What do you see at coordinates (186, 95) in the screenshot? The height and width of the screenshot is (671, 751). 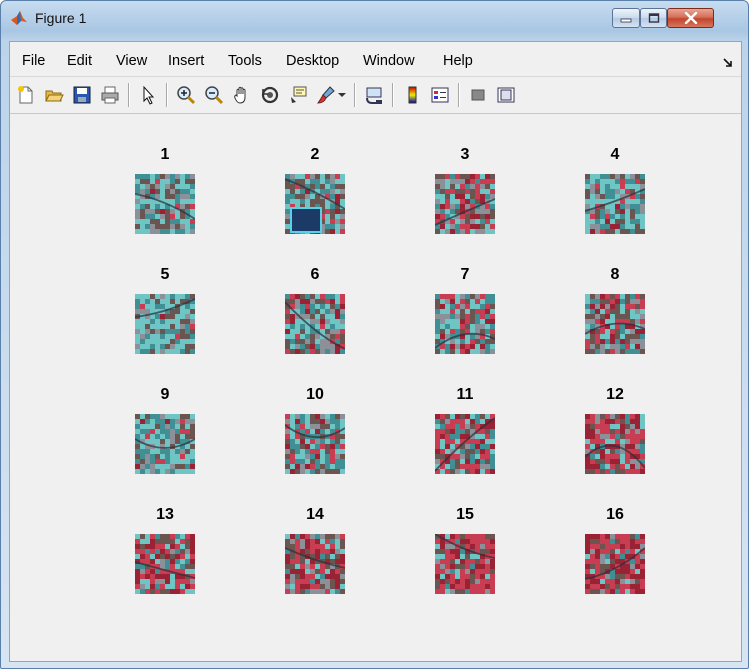 I see `zoom-in-icon` at bounding box center [186, 95].